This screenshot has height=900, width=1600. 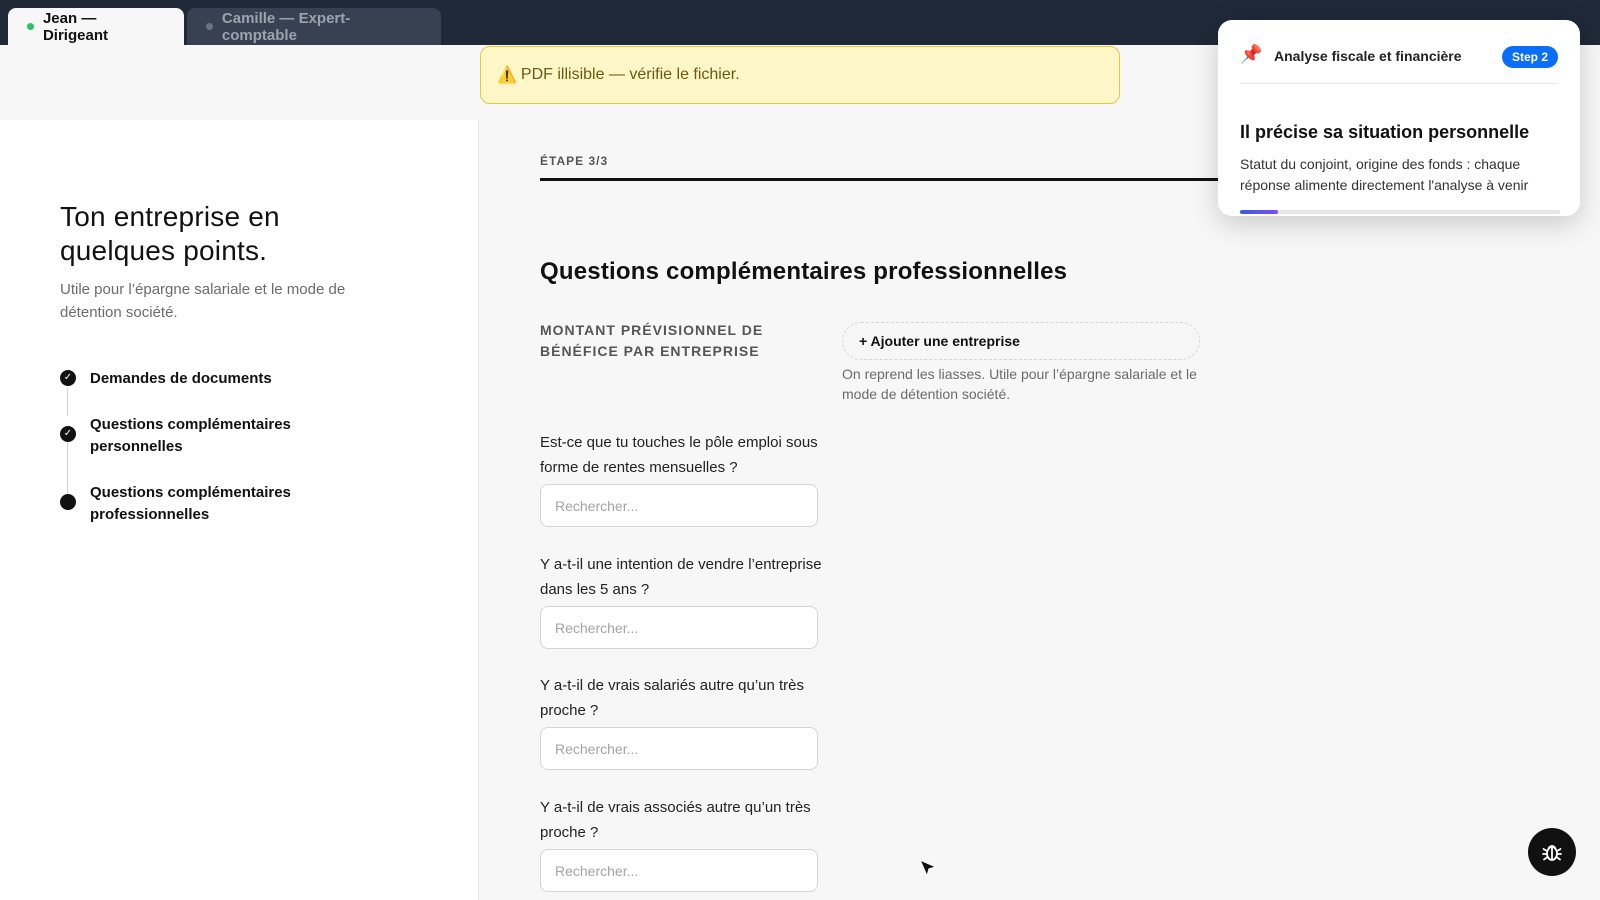 What do you see at coordinates (679, 748) in the screenshot?
I see `employees-select` at bounding box center [679, 748].